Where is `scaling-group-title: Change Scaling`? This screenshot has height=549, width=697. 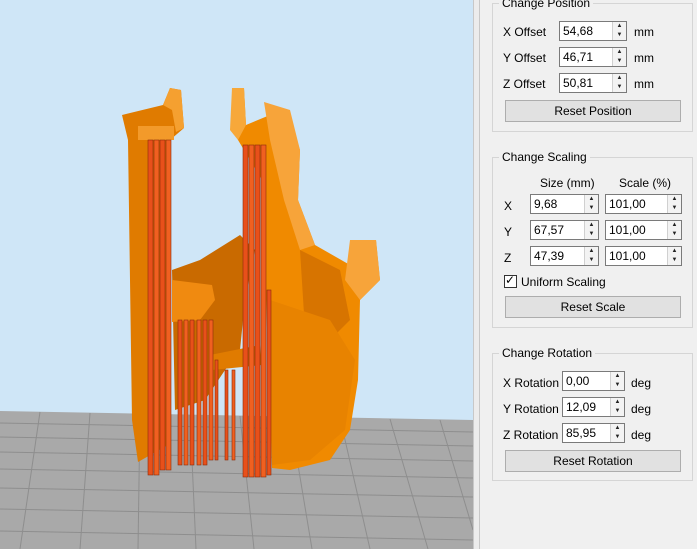 scaling-group-title: Change Scaling is located at coordinates (544, 157).